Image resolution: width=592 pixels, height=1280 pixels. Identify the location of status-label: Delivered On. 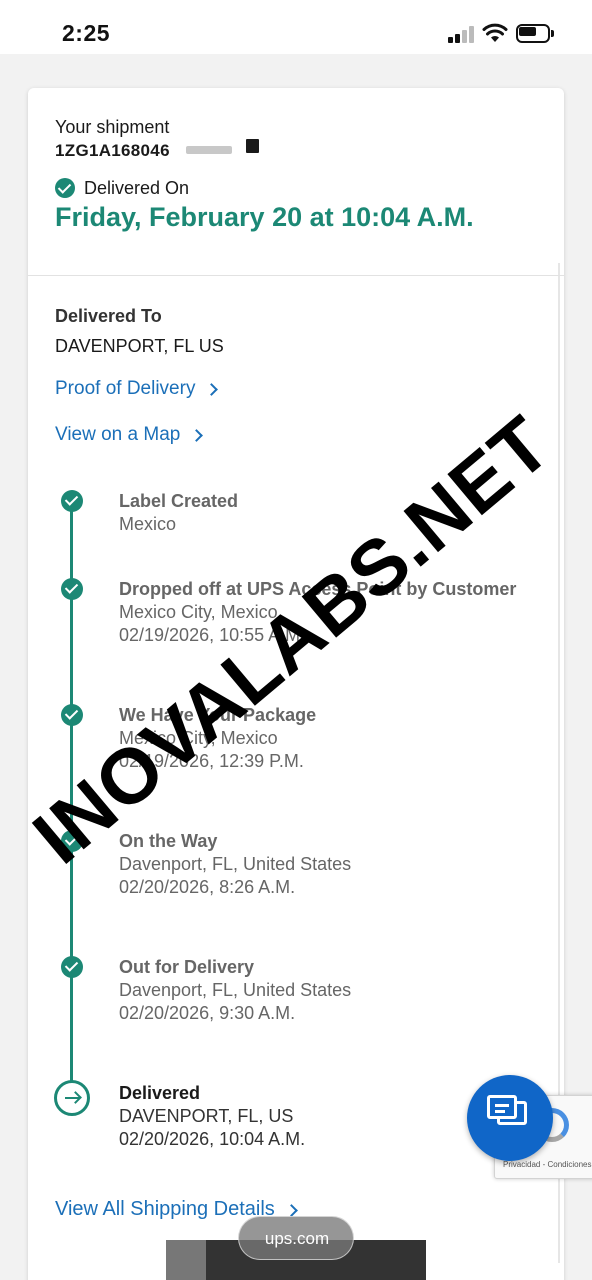
(137, 187).